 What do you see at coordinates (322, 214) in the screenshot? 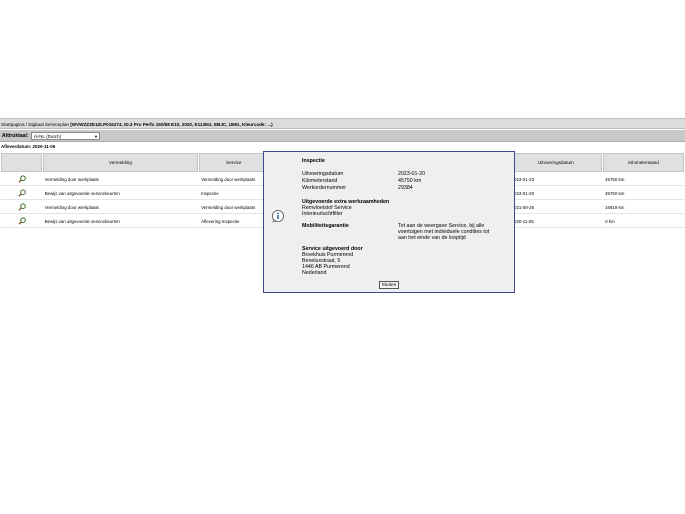
I see `extra-work-item: Interieurluchtfilter` at bounding box center [322, 214].